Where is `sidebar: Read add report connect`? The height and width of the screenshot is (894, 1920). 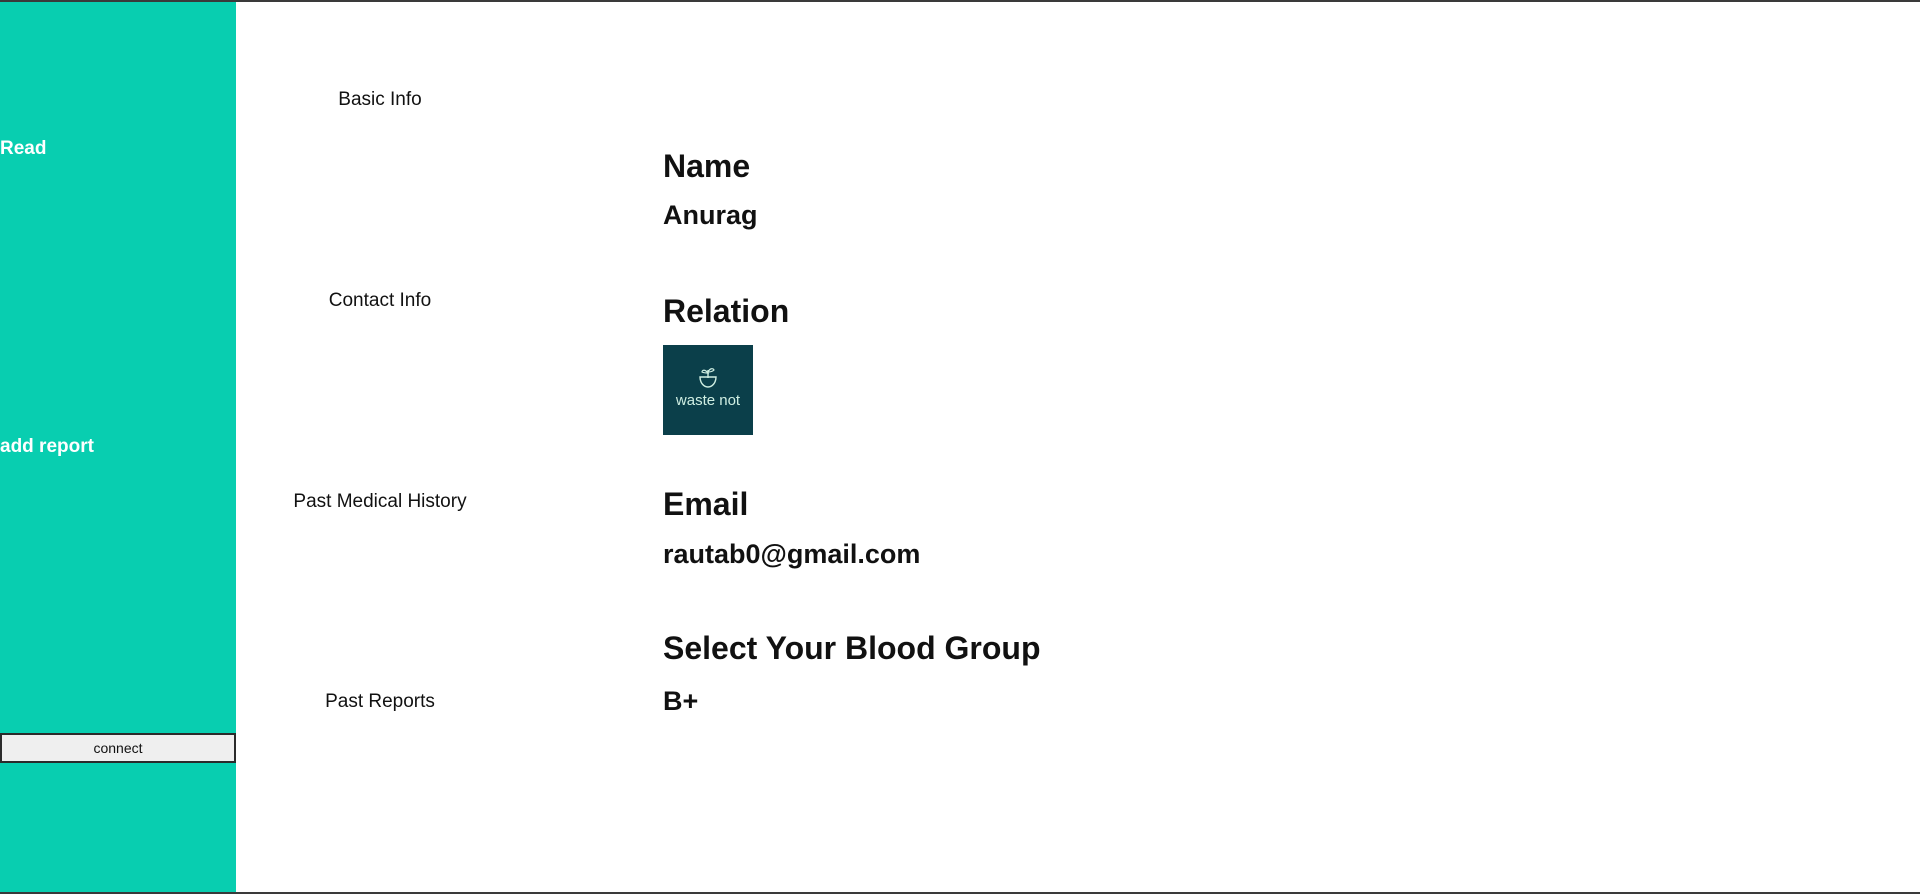
sidebar: Read add report connect is located at coordinates (118, 447).